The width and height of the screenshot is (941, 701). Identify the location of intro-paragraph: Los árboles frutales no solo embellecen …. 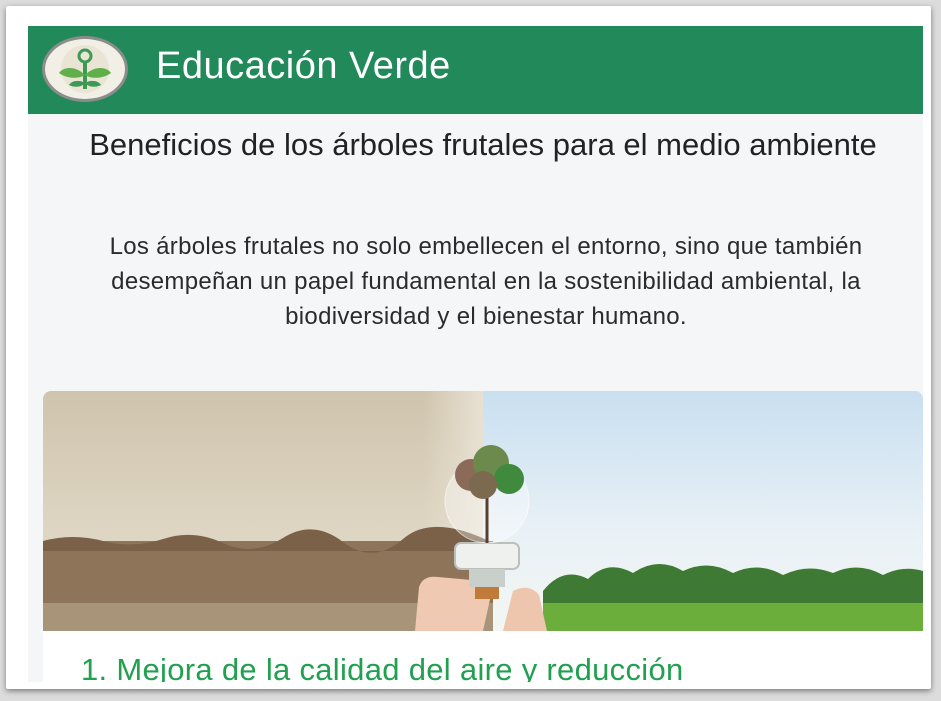
(486, 281).